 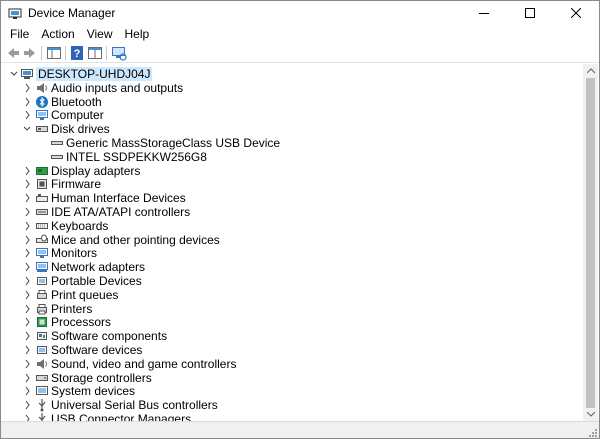 What do you see at coordinates (19, 34) in the screenshot?
I see `menu-file: File` at bounding box center [19, 34].